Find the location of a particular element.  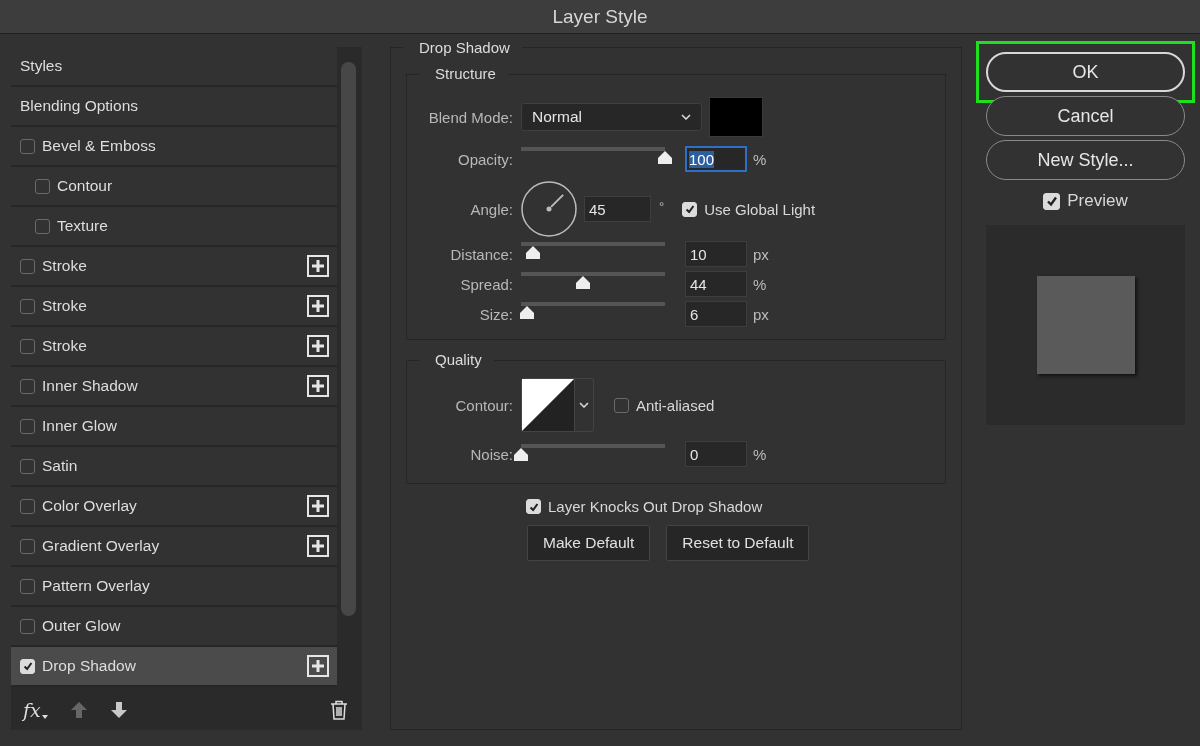

style-list-item: Drop Shadow is located at coordinates (174, 667).